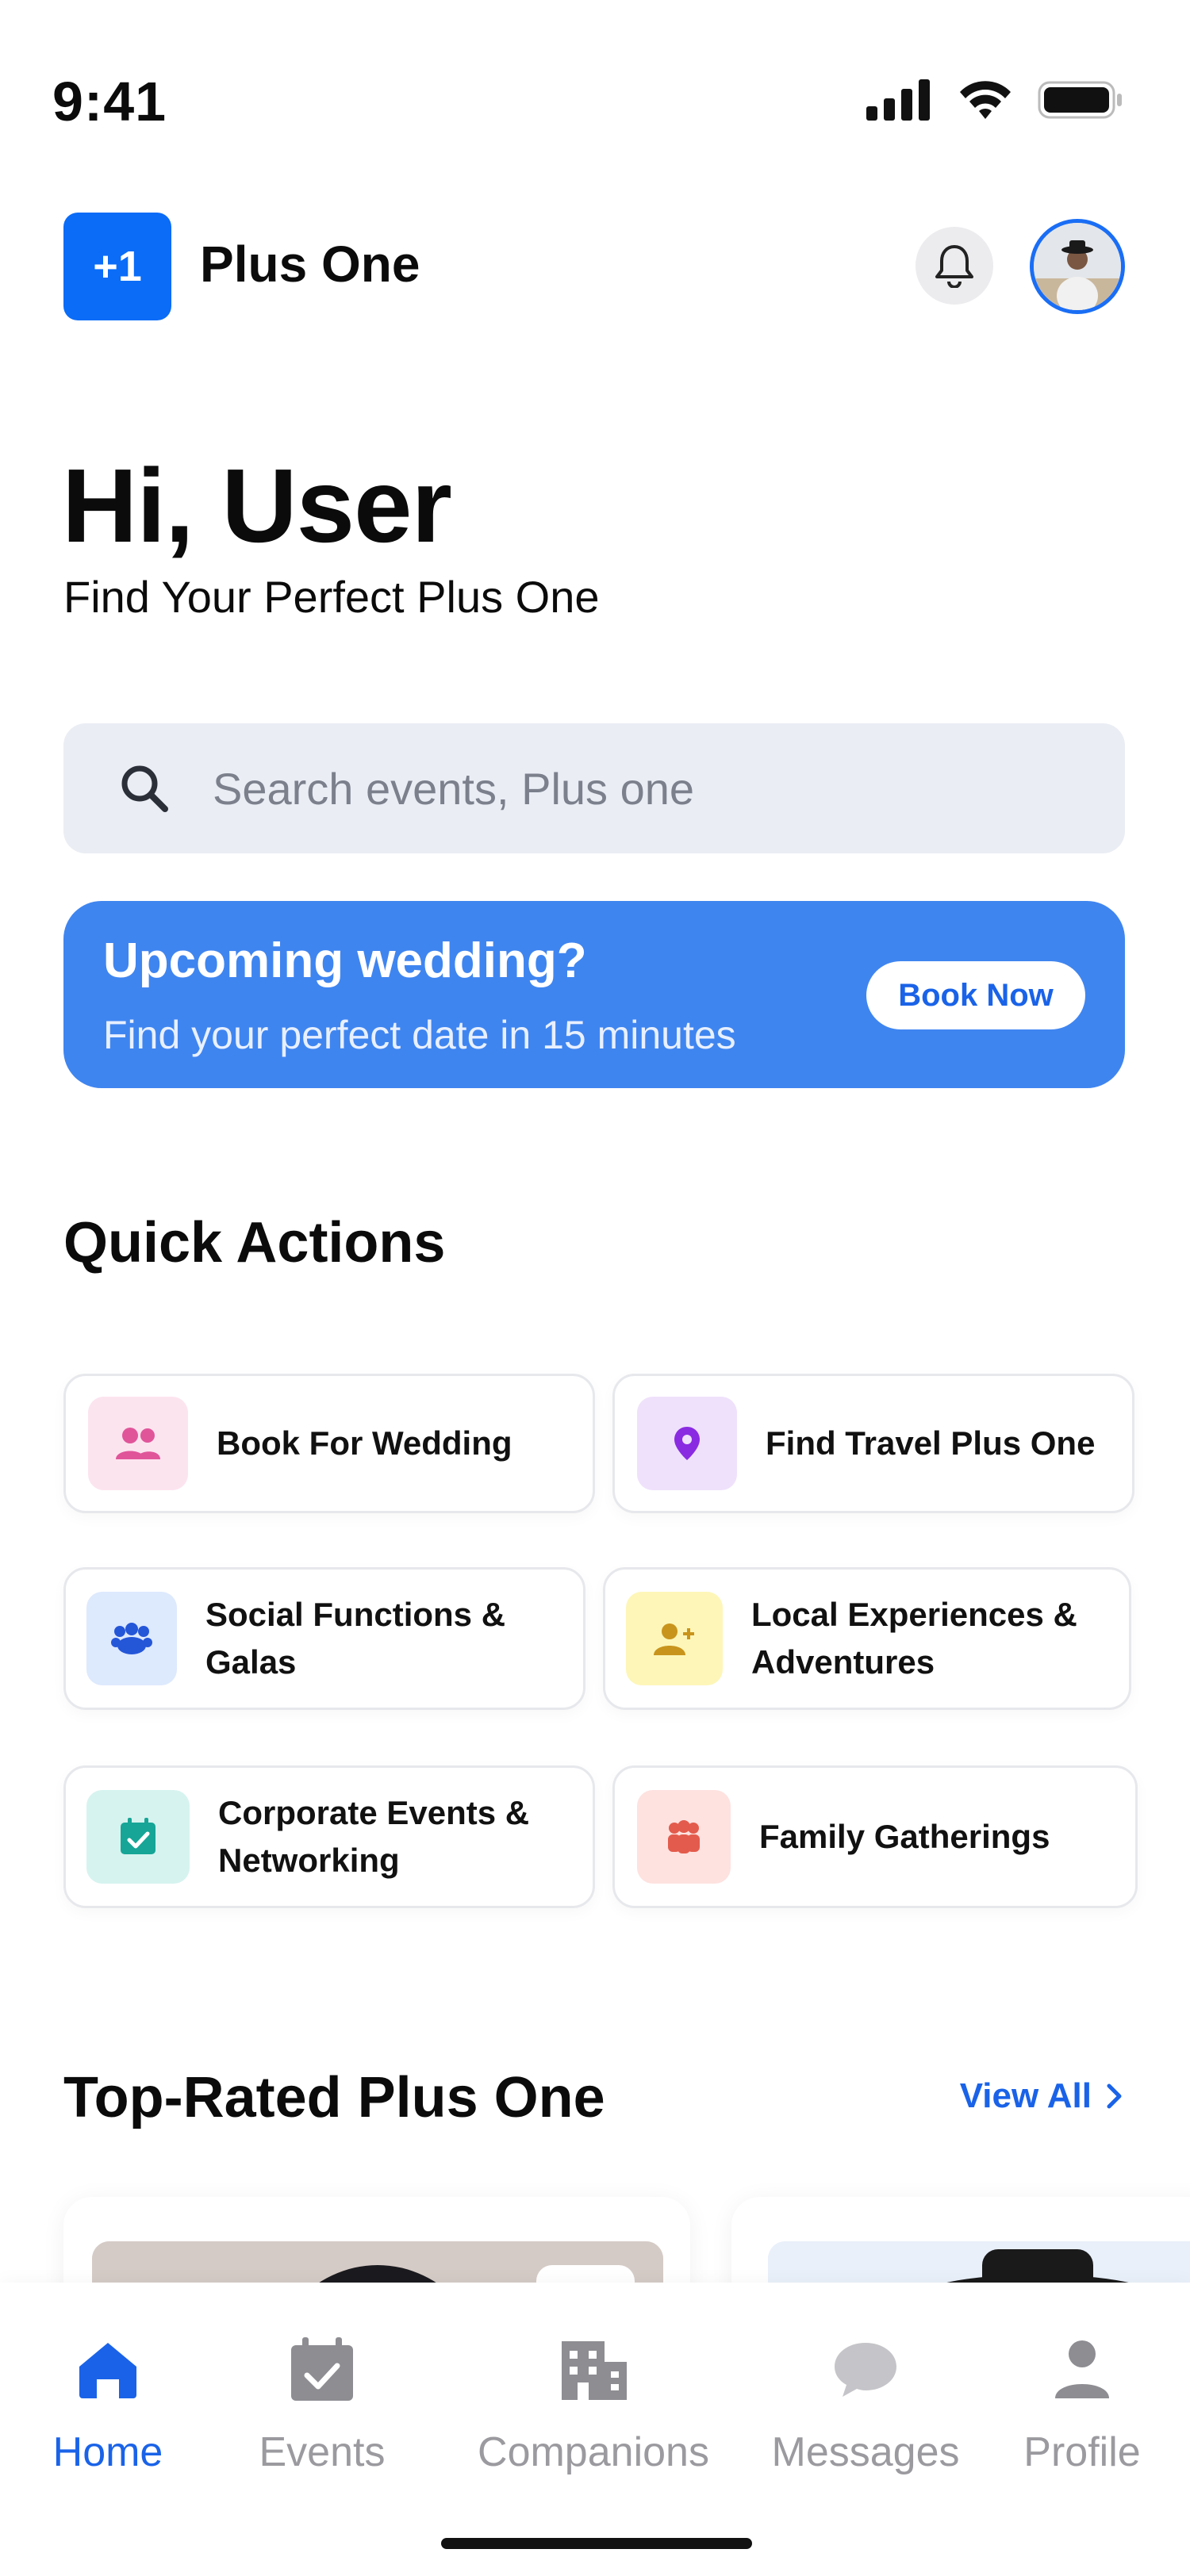 This screenshot has width=1190, height=2576. I want to click on quick-action-local-experiences: Local Experiences & Adventures, so click(867, 1638).